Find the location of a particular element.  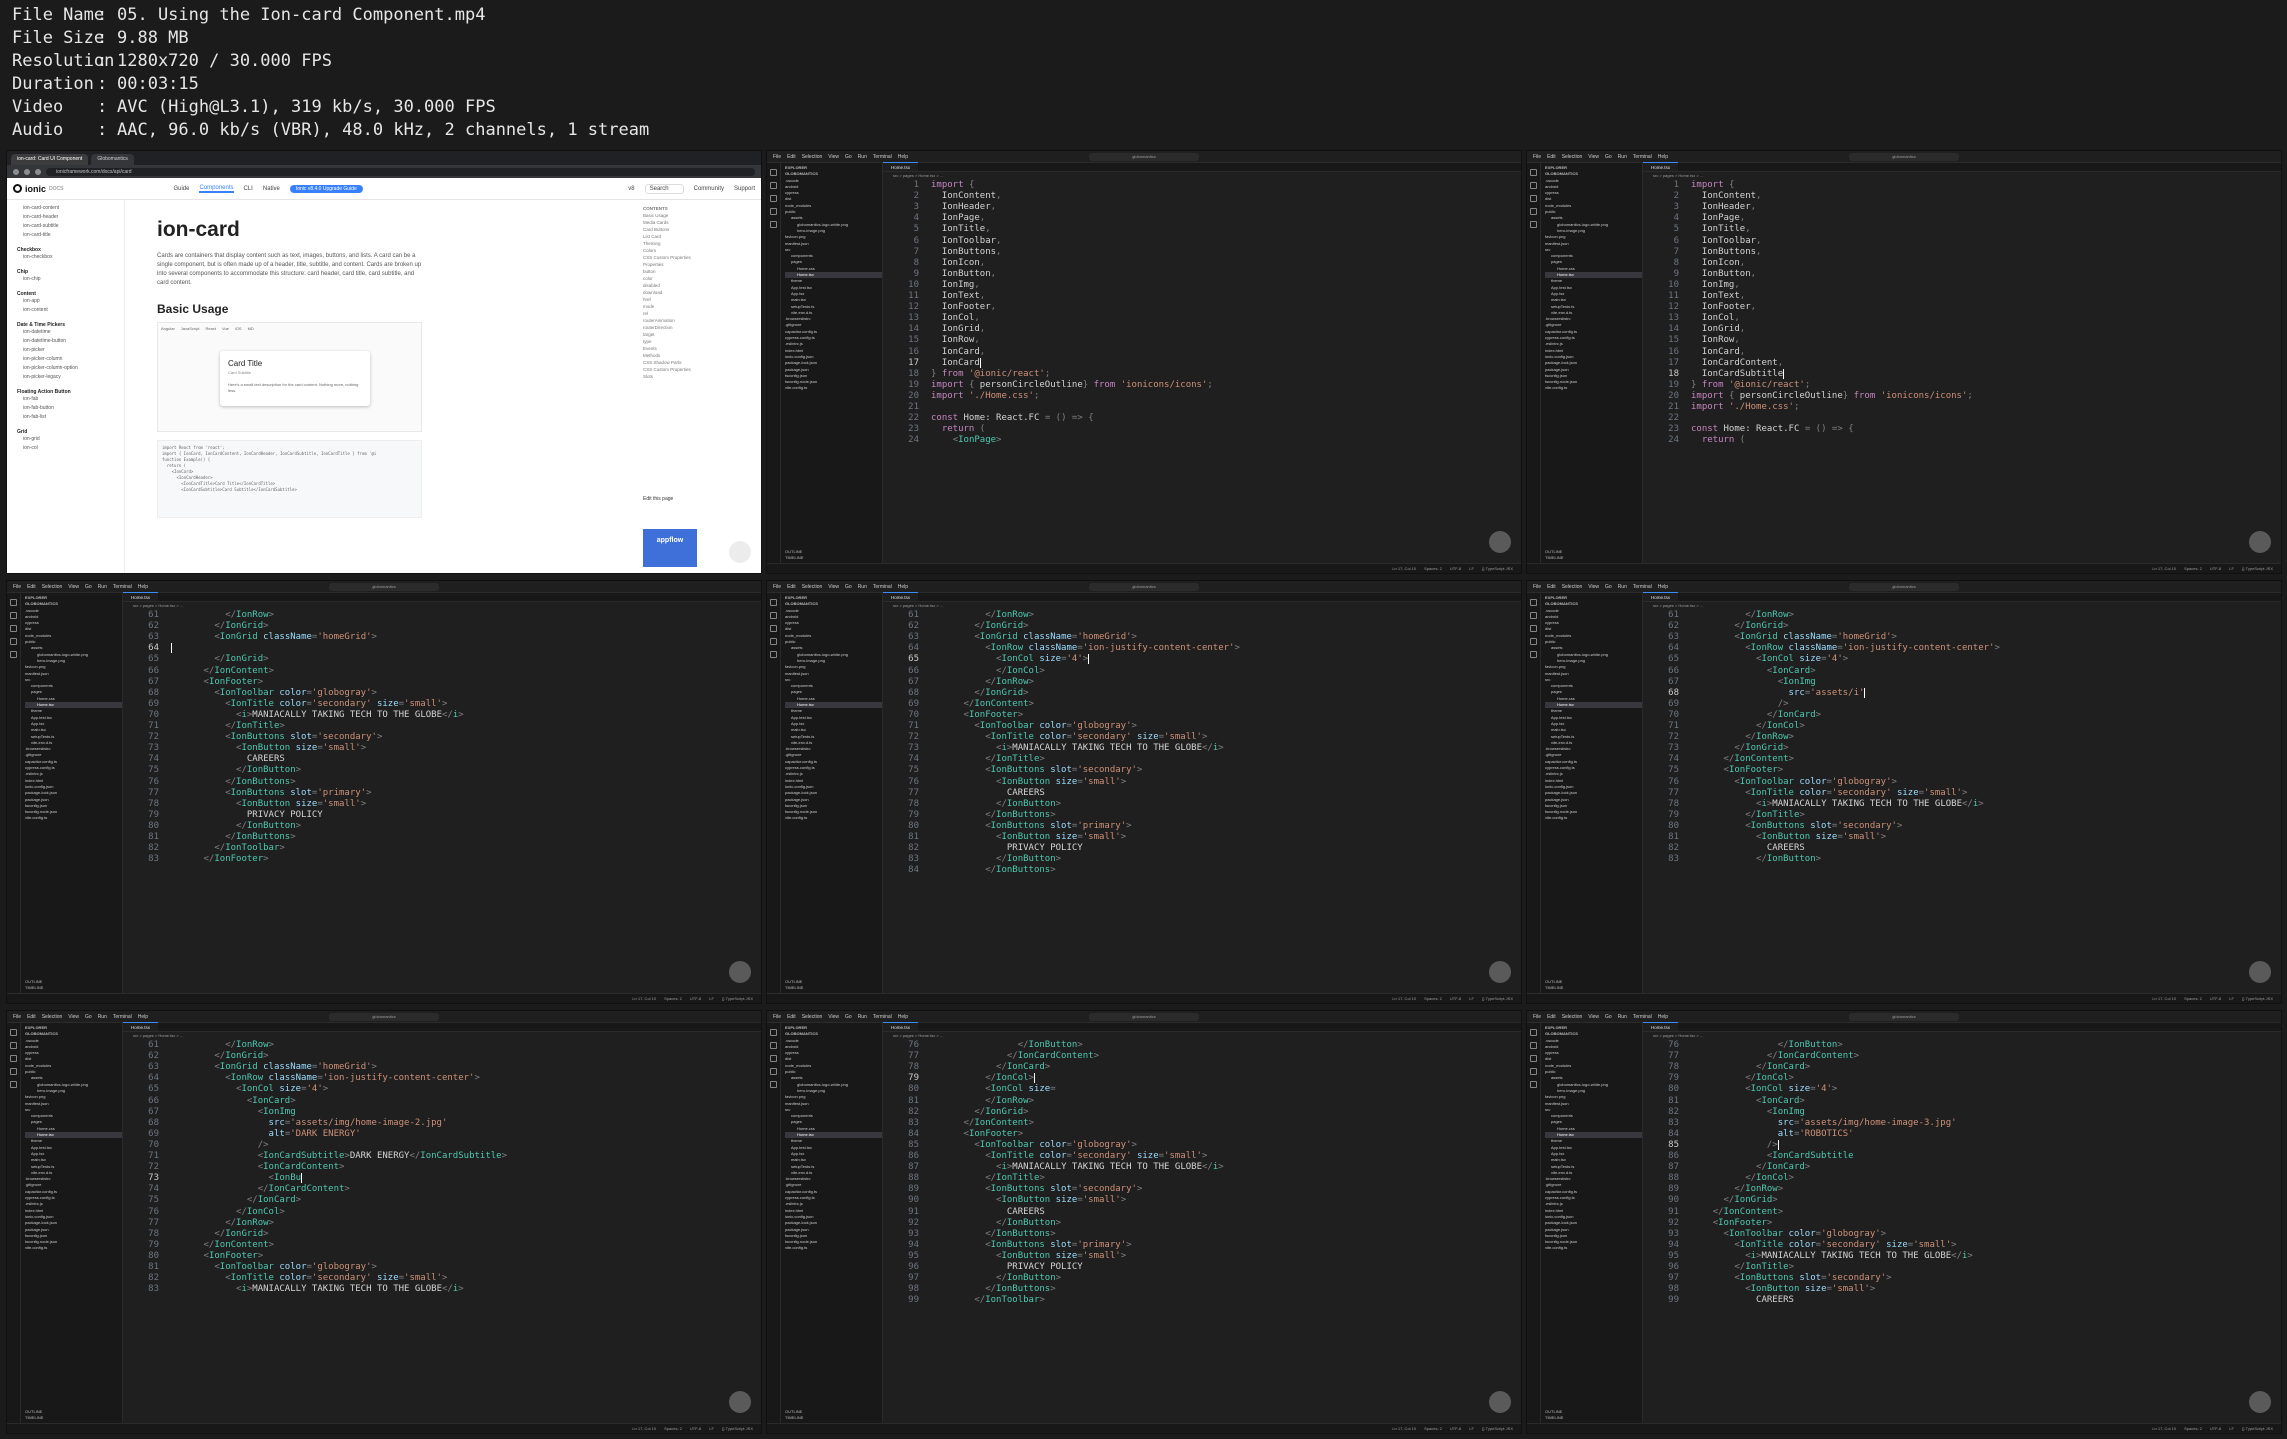

forward-icon is located at coordinates (27, 171).